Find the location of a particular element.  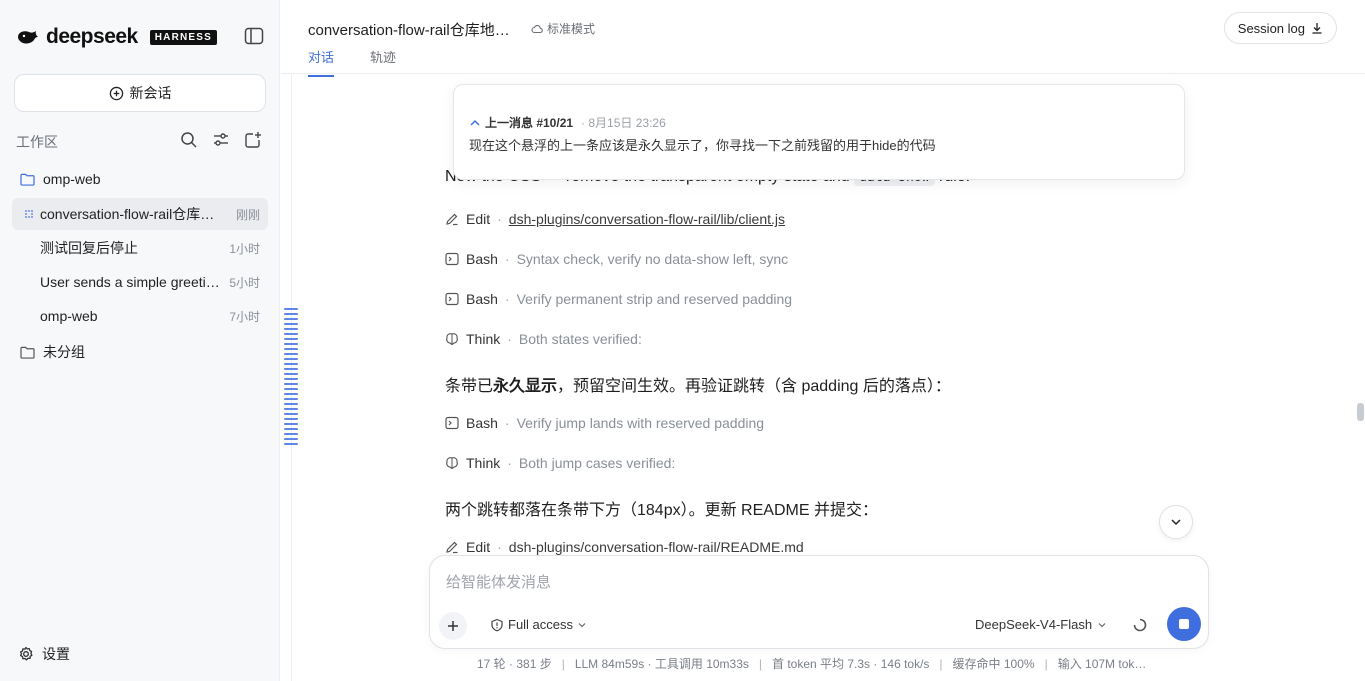

chevron-down-icon is located at coordinates (1176, 522).